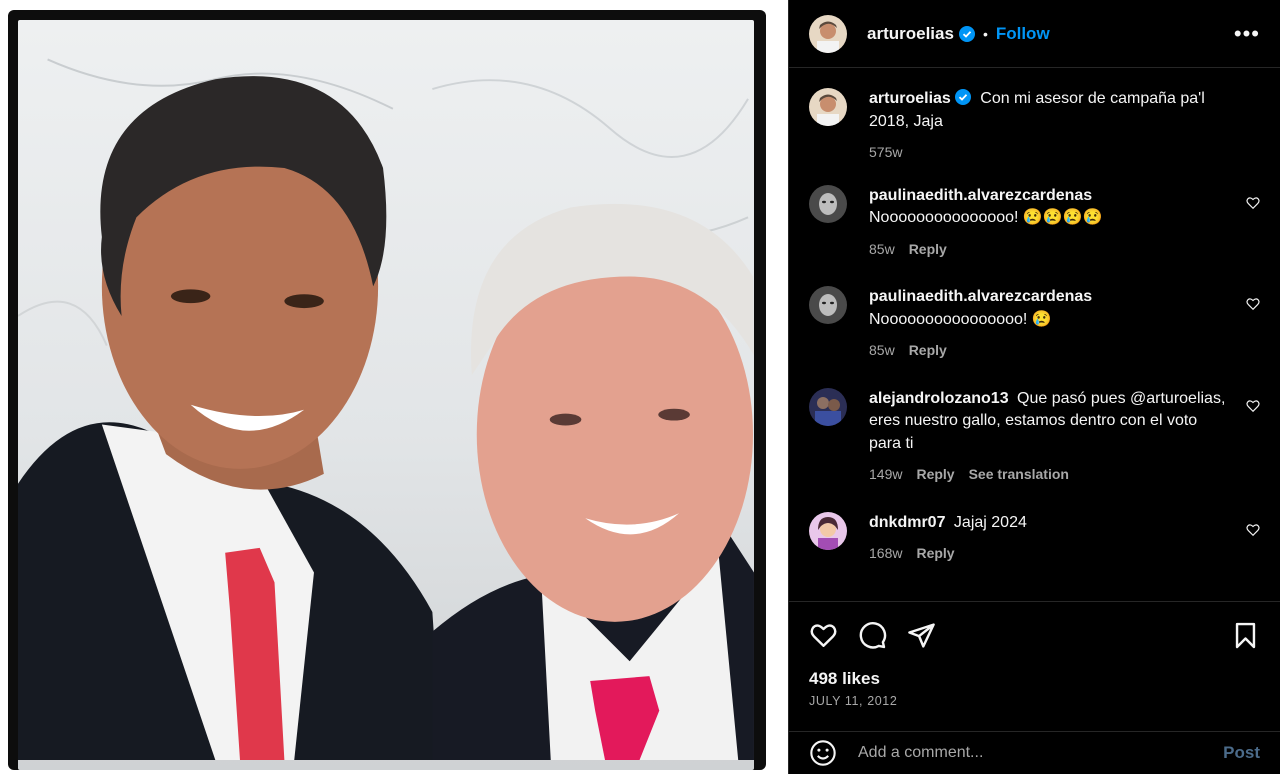 This screenshot has height=774, width=1280. Describe the element at coordinates (853, 701) in the screenshot. I see `post-date: JULY 11, 2012` at that location.